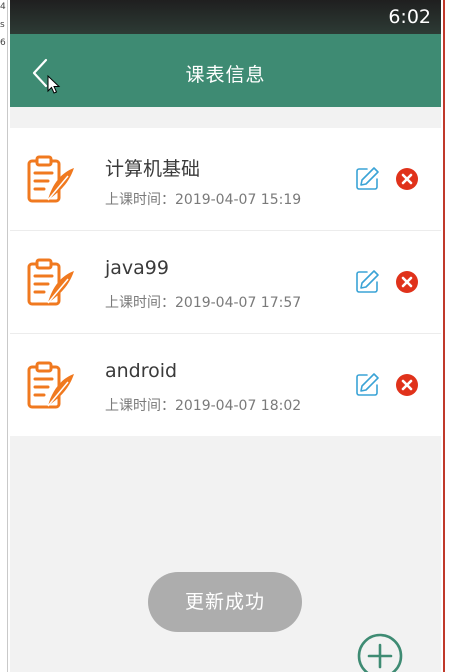 The image size is (449, 672). I want to click on status-bar: 6:02, so click(225, 17).